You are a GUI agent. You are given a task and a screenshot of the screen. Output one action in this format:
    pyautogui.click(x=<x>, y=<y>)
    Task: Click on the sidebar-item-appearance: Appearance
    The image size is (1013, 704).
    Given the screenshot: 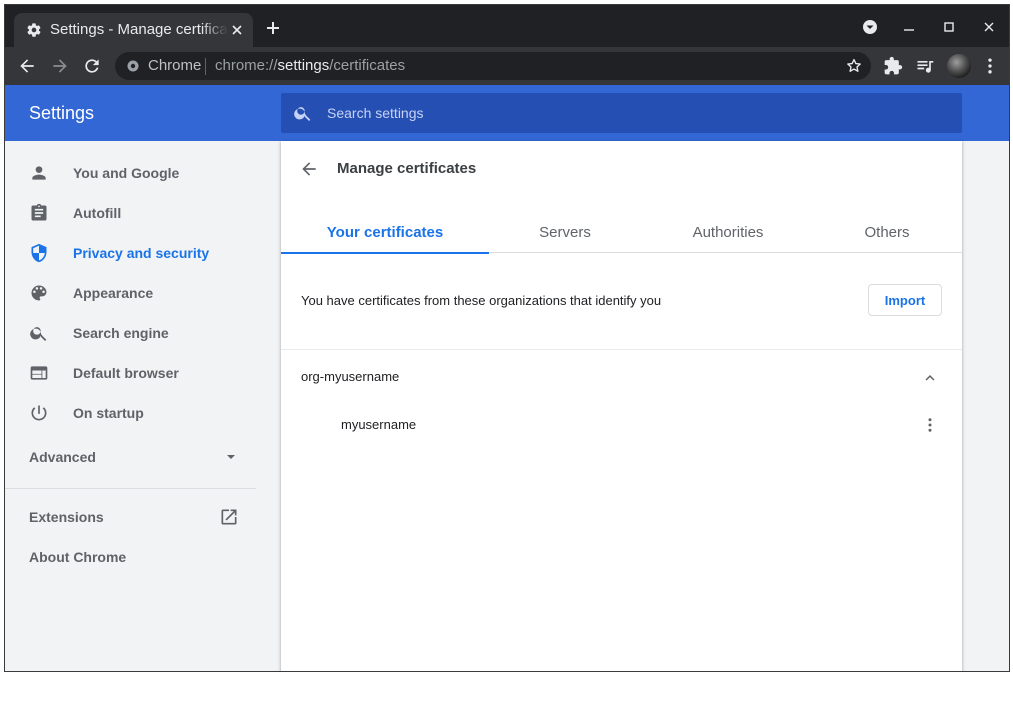 What is the action you would take?
    pyautogui.click(x=143, y=293)
    